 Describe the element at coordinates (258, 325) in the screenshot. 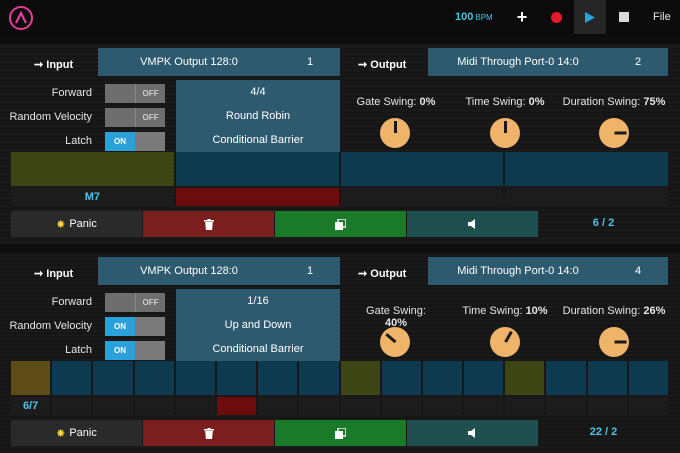

I see `order-mode: Up and Down` at that location.